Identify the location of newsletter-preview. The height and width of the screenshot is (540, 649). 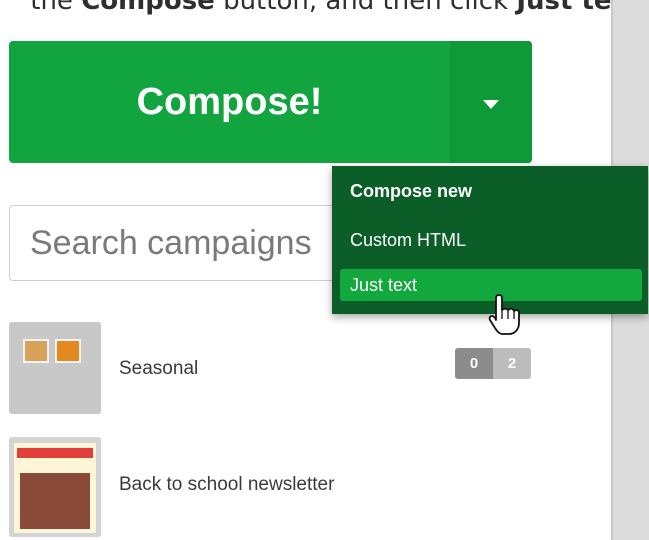
(55, 488).